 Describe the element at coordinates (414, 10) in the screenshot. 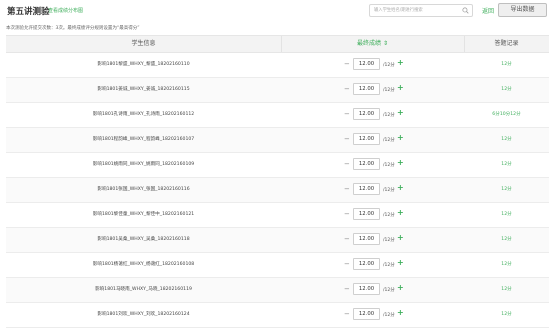

I see `search-input` at that location.